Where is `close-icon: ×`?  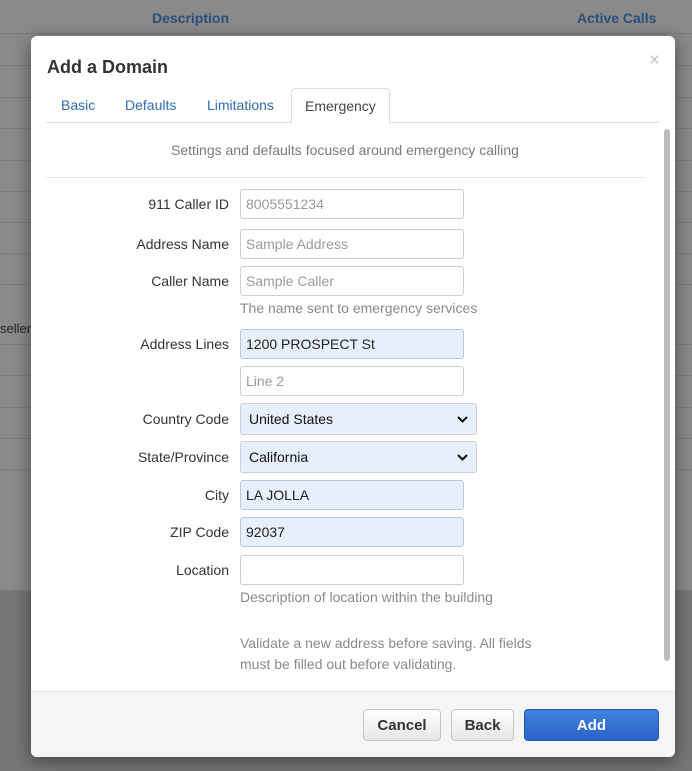 close-icon: × is located at coordinates (654, 61).